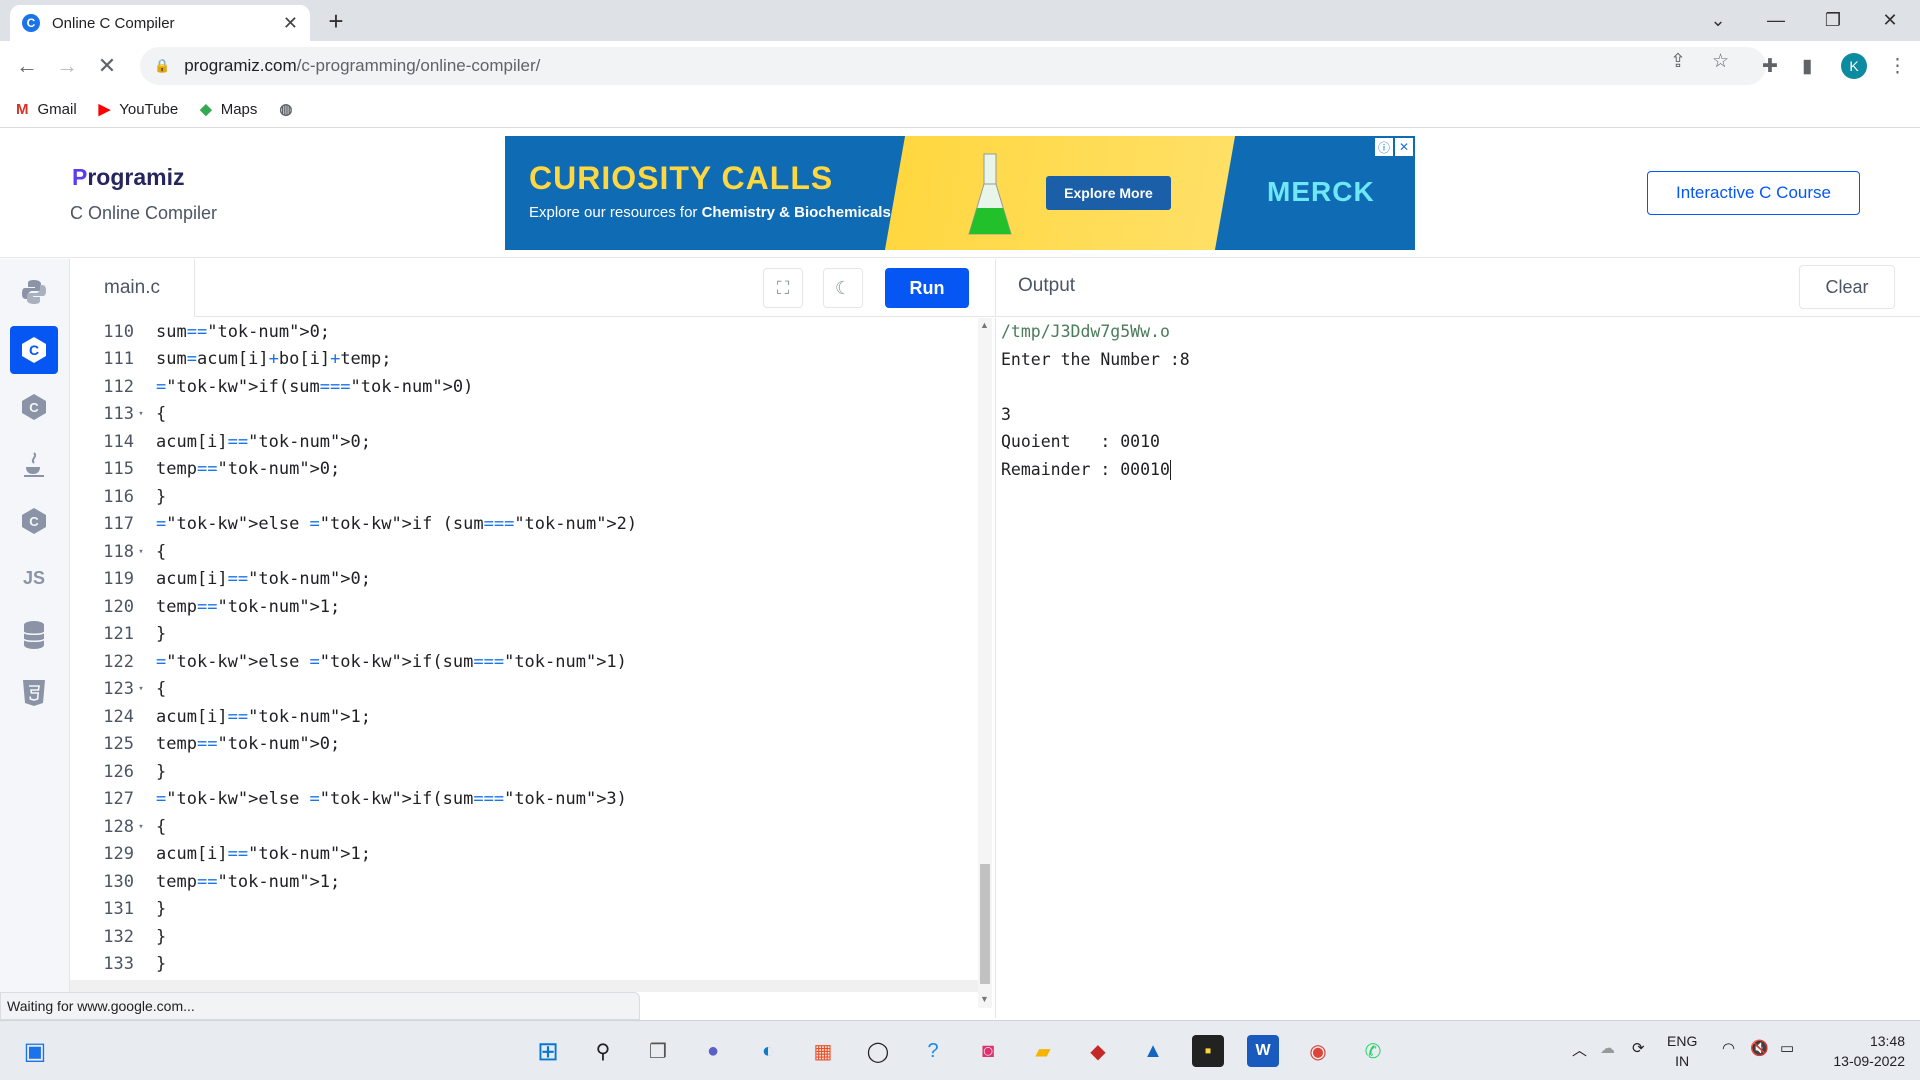  Describe the element at coordinates (139, 109) in the screenshot. I see `bookmark-youtube: ▶ YouTube` at that location.